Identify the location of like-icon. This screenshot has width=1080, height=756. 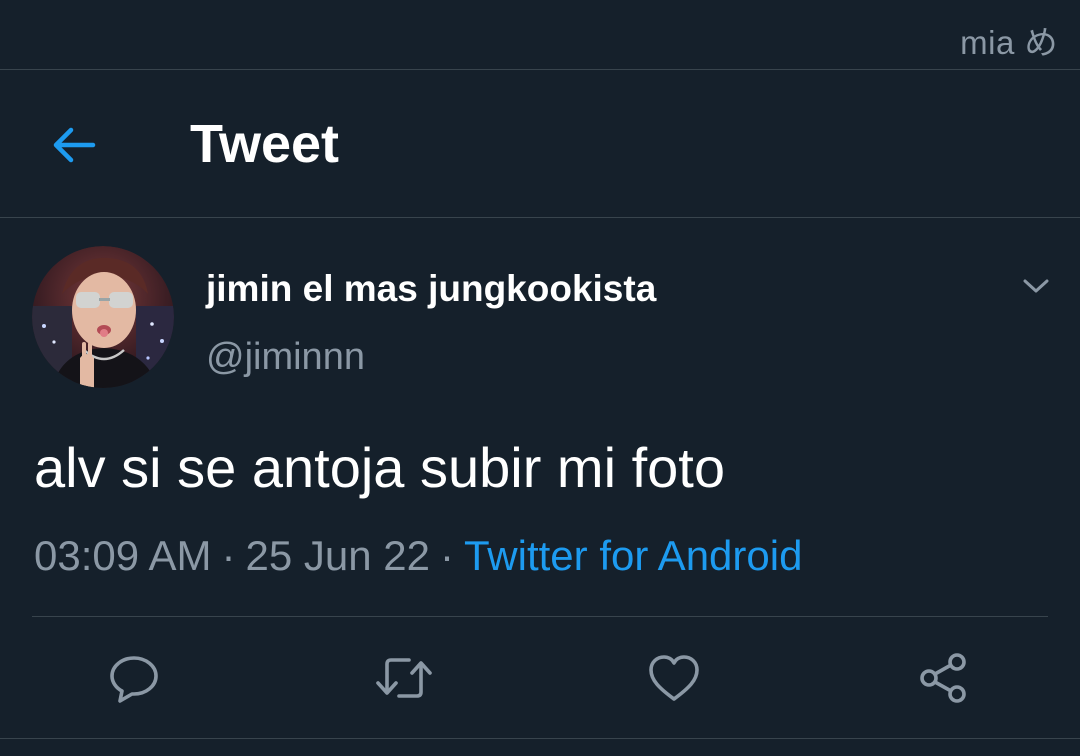
(674, 678).